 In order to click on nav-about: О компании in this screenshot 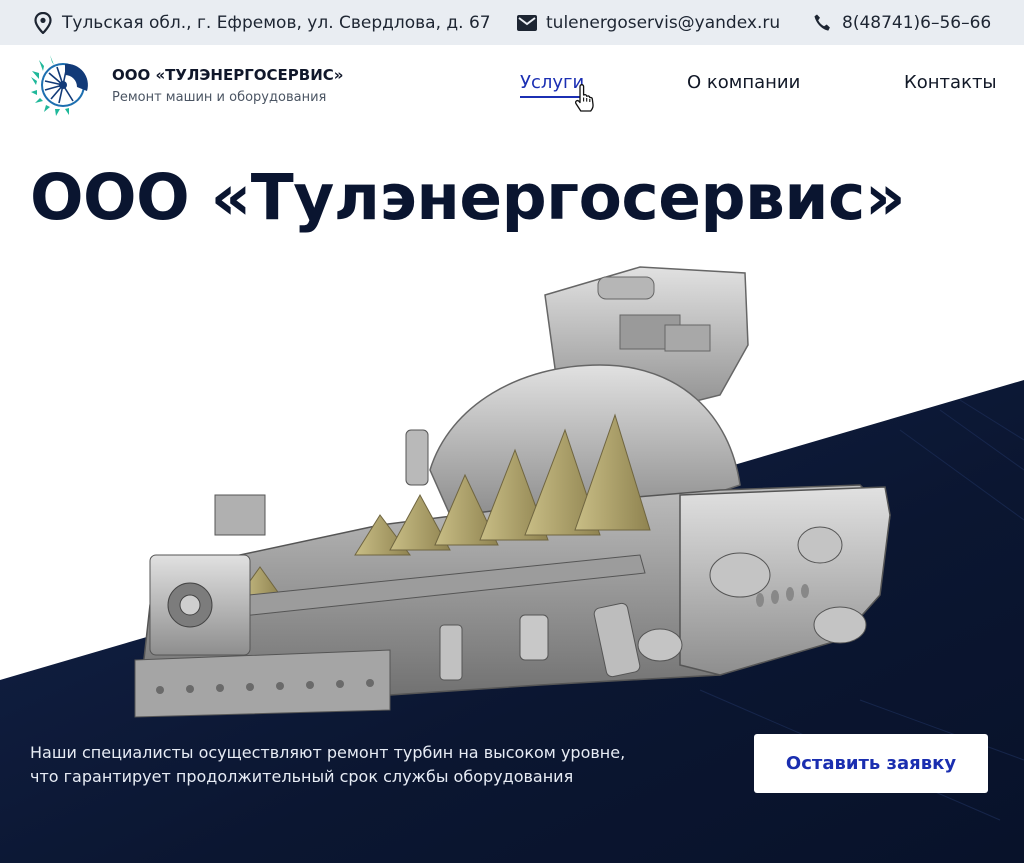, I will do `click(743, 82)`.